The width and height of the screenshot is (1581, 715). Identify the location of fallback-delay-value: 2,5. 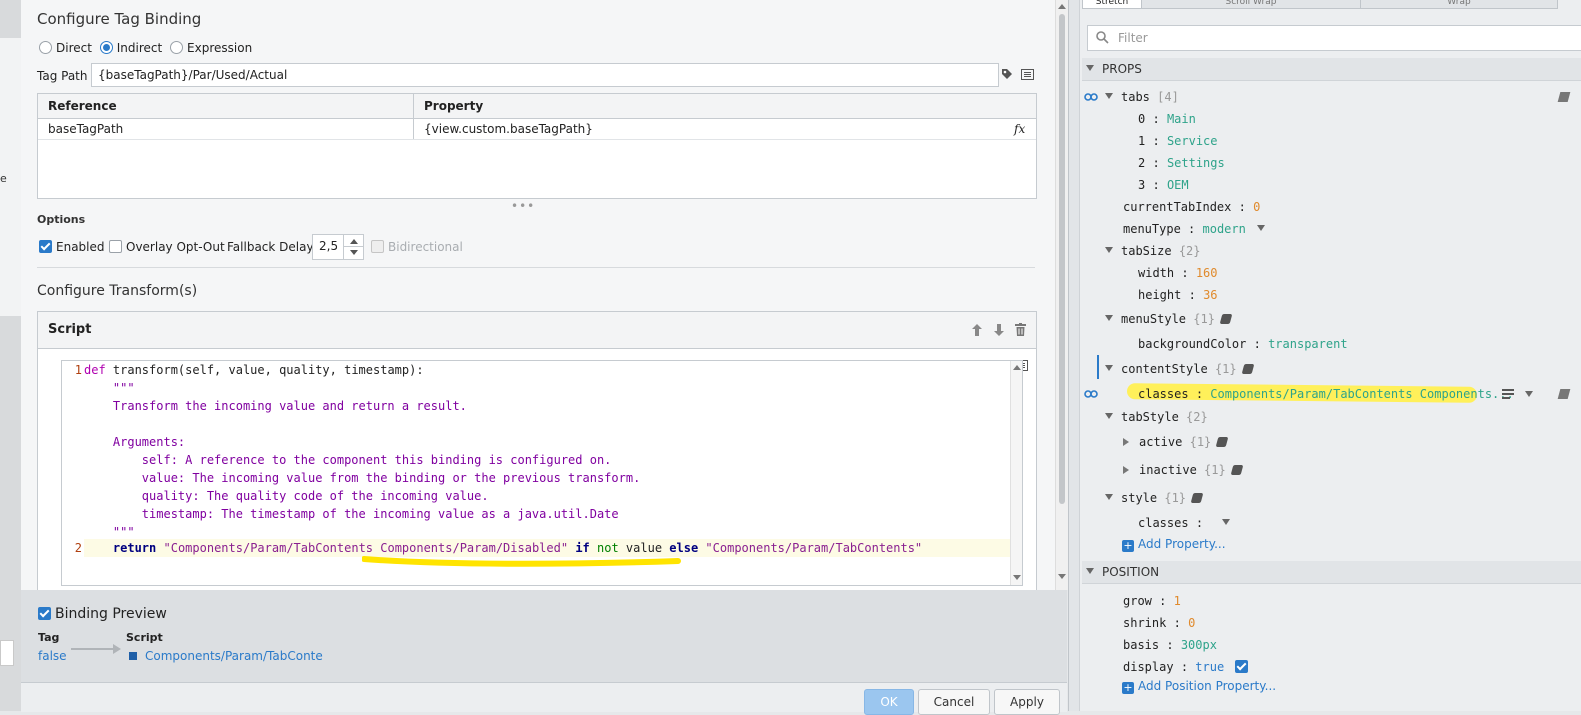
(328, 246).